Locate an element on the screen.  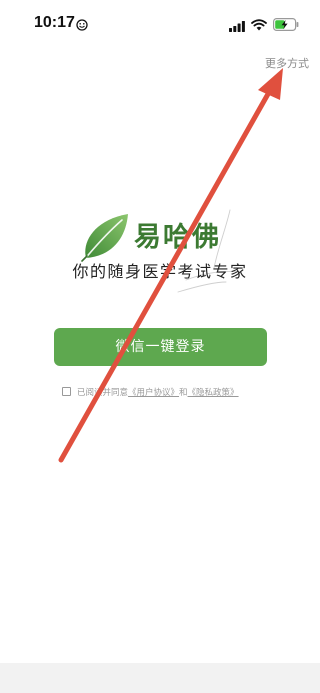
status-time: 10:17 is located at coordinates (54, 22).